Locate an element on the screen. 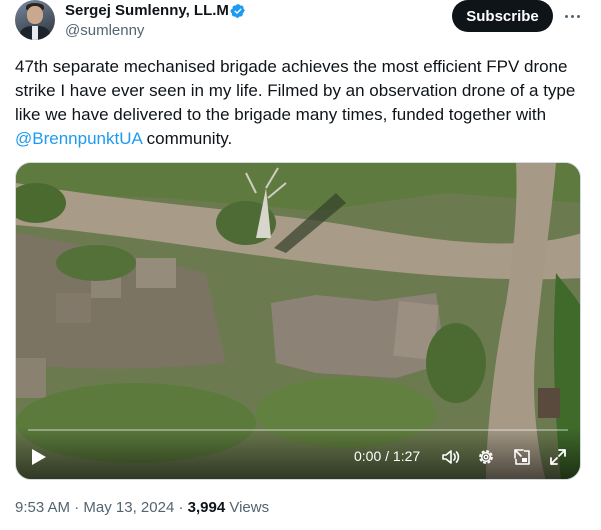 The image size is (601, 530). avatar is located at coordinates (35, 20).